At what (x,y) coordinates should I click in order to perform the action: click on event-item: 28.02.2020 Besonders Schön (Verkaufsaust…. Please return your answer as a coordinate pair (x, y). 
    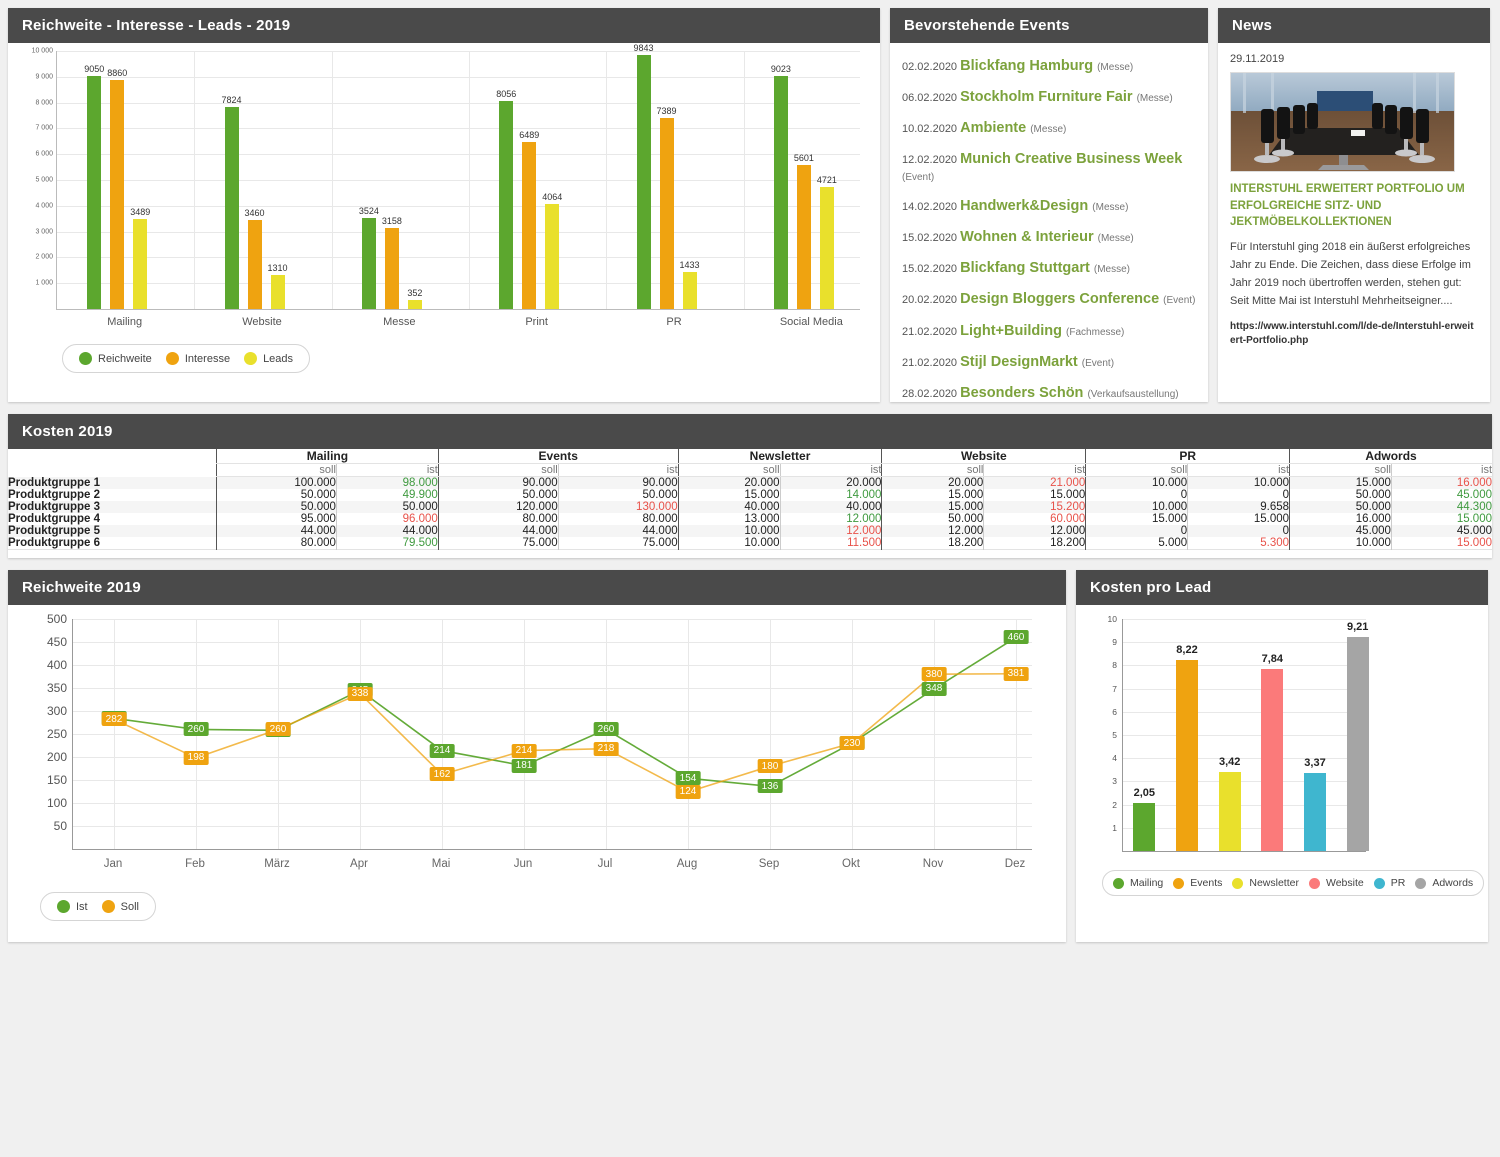
    Looking at the image, I should click on (1049, 393).